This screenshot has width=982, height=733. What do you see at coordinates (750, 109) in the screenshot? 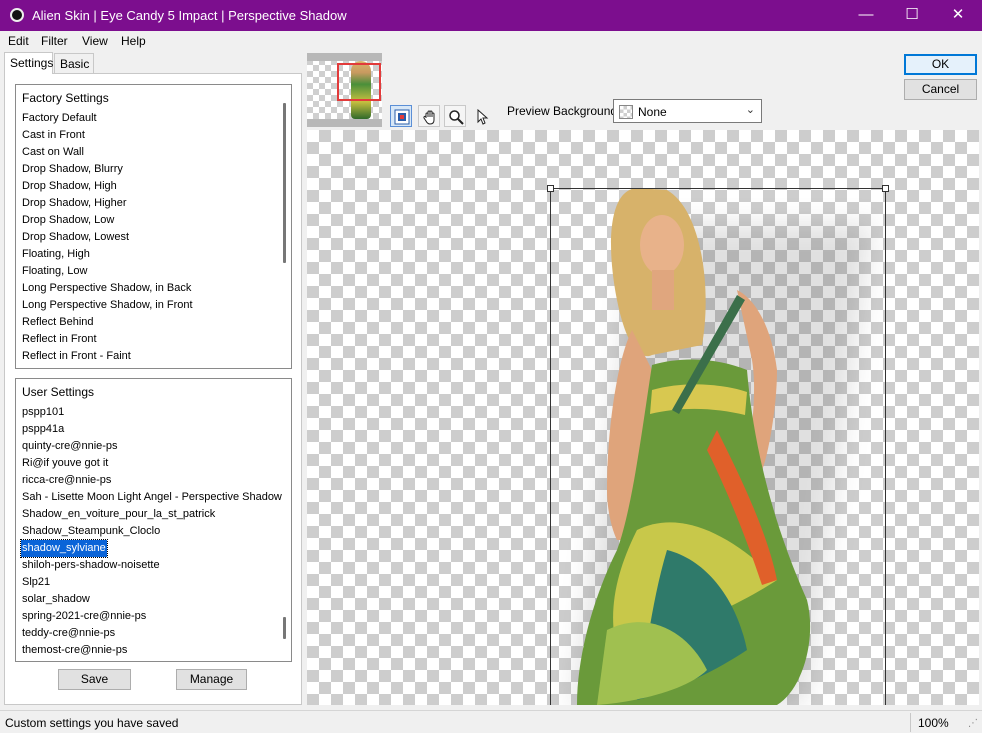
I see `chevron-down-icon: ⌄` at bounding box center [750, 109].